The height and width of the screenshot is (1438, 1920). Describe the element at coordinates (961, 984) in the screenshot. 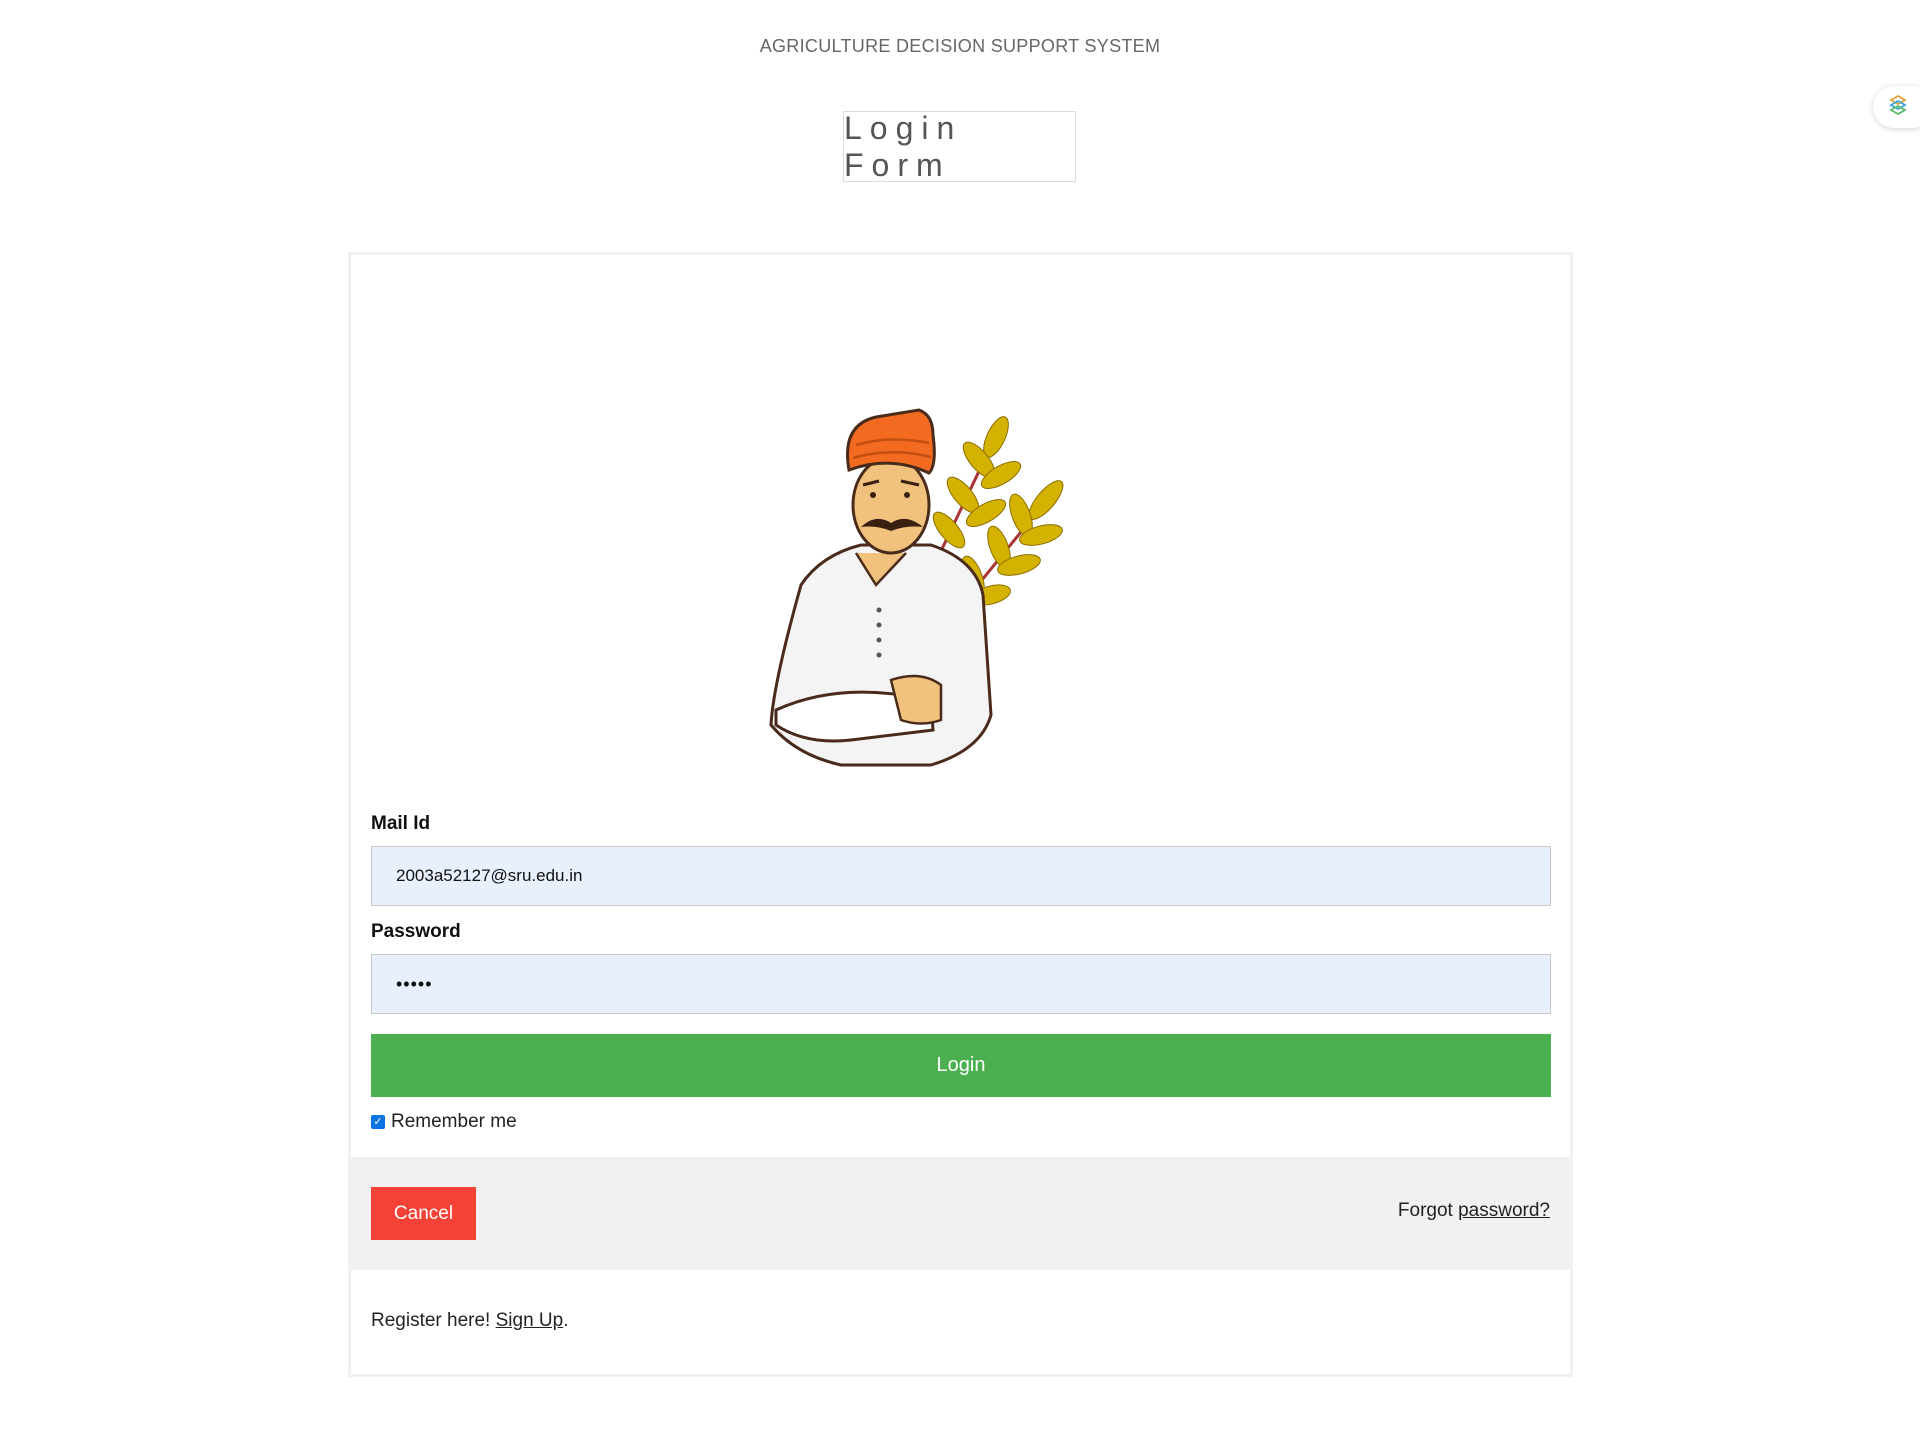

I see `password-input: •••••` at that location.